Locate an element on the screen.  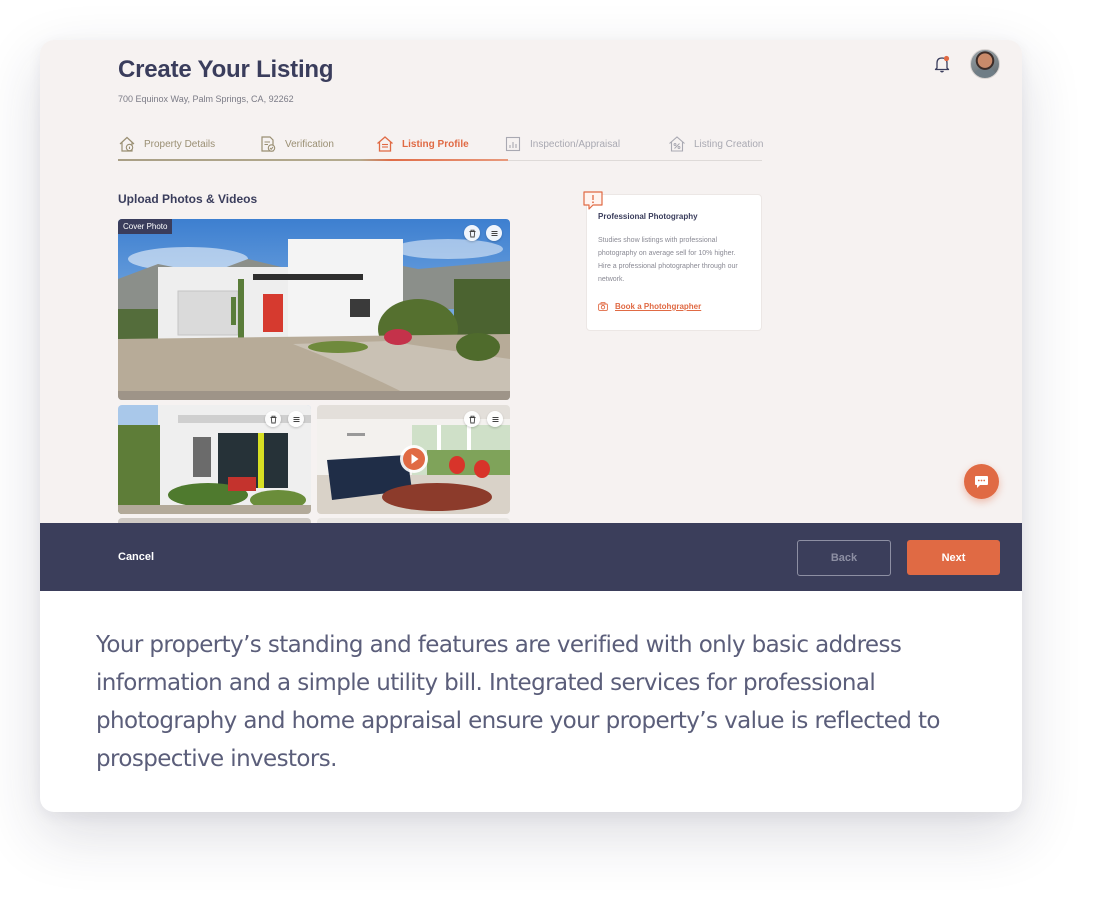
house-info-icon is located at coordinates (127, 144).